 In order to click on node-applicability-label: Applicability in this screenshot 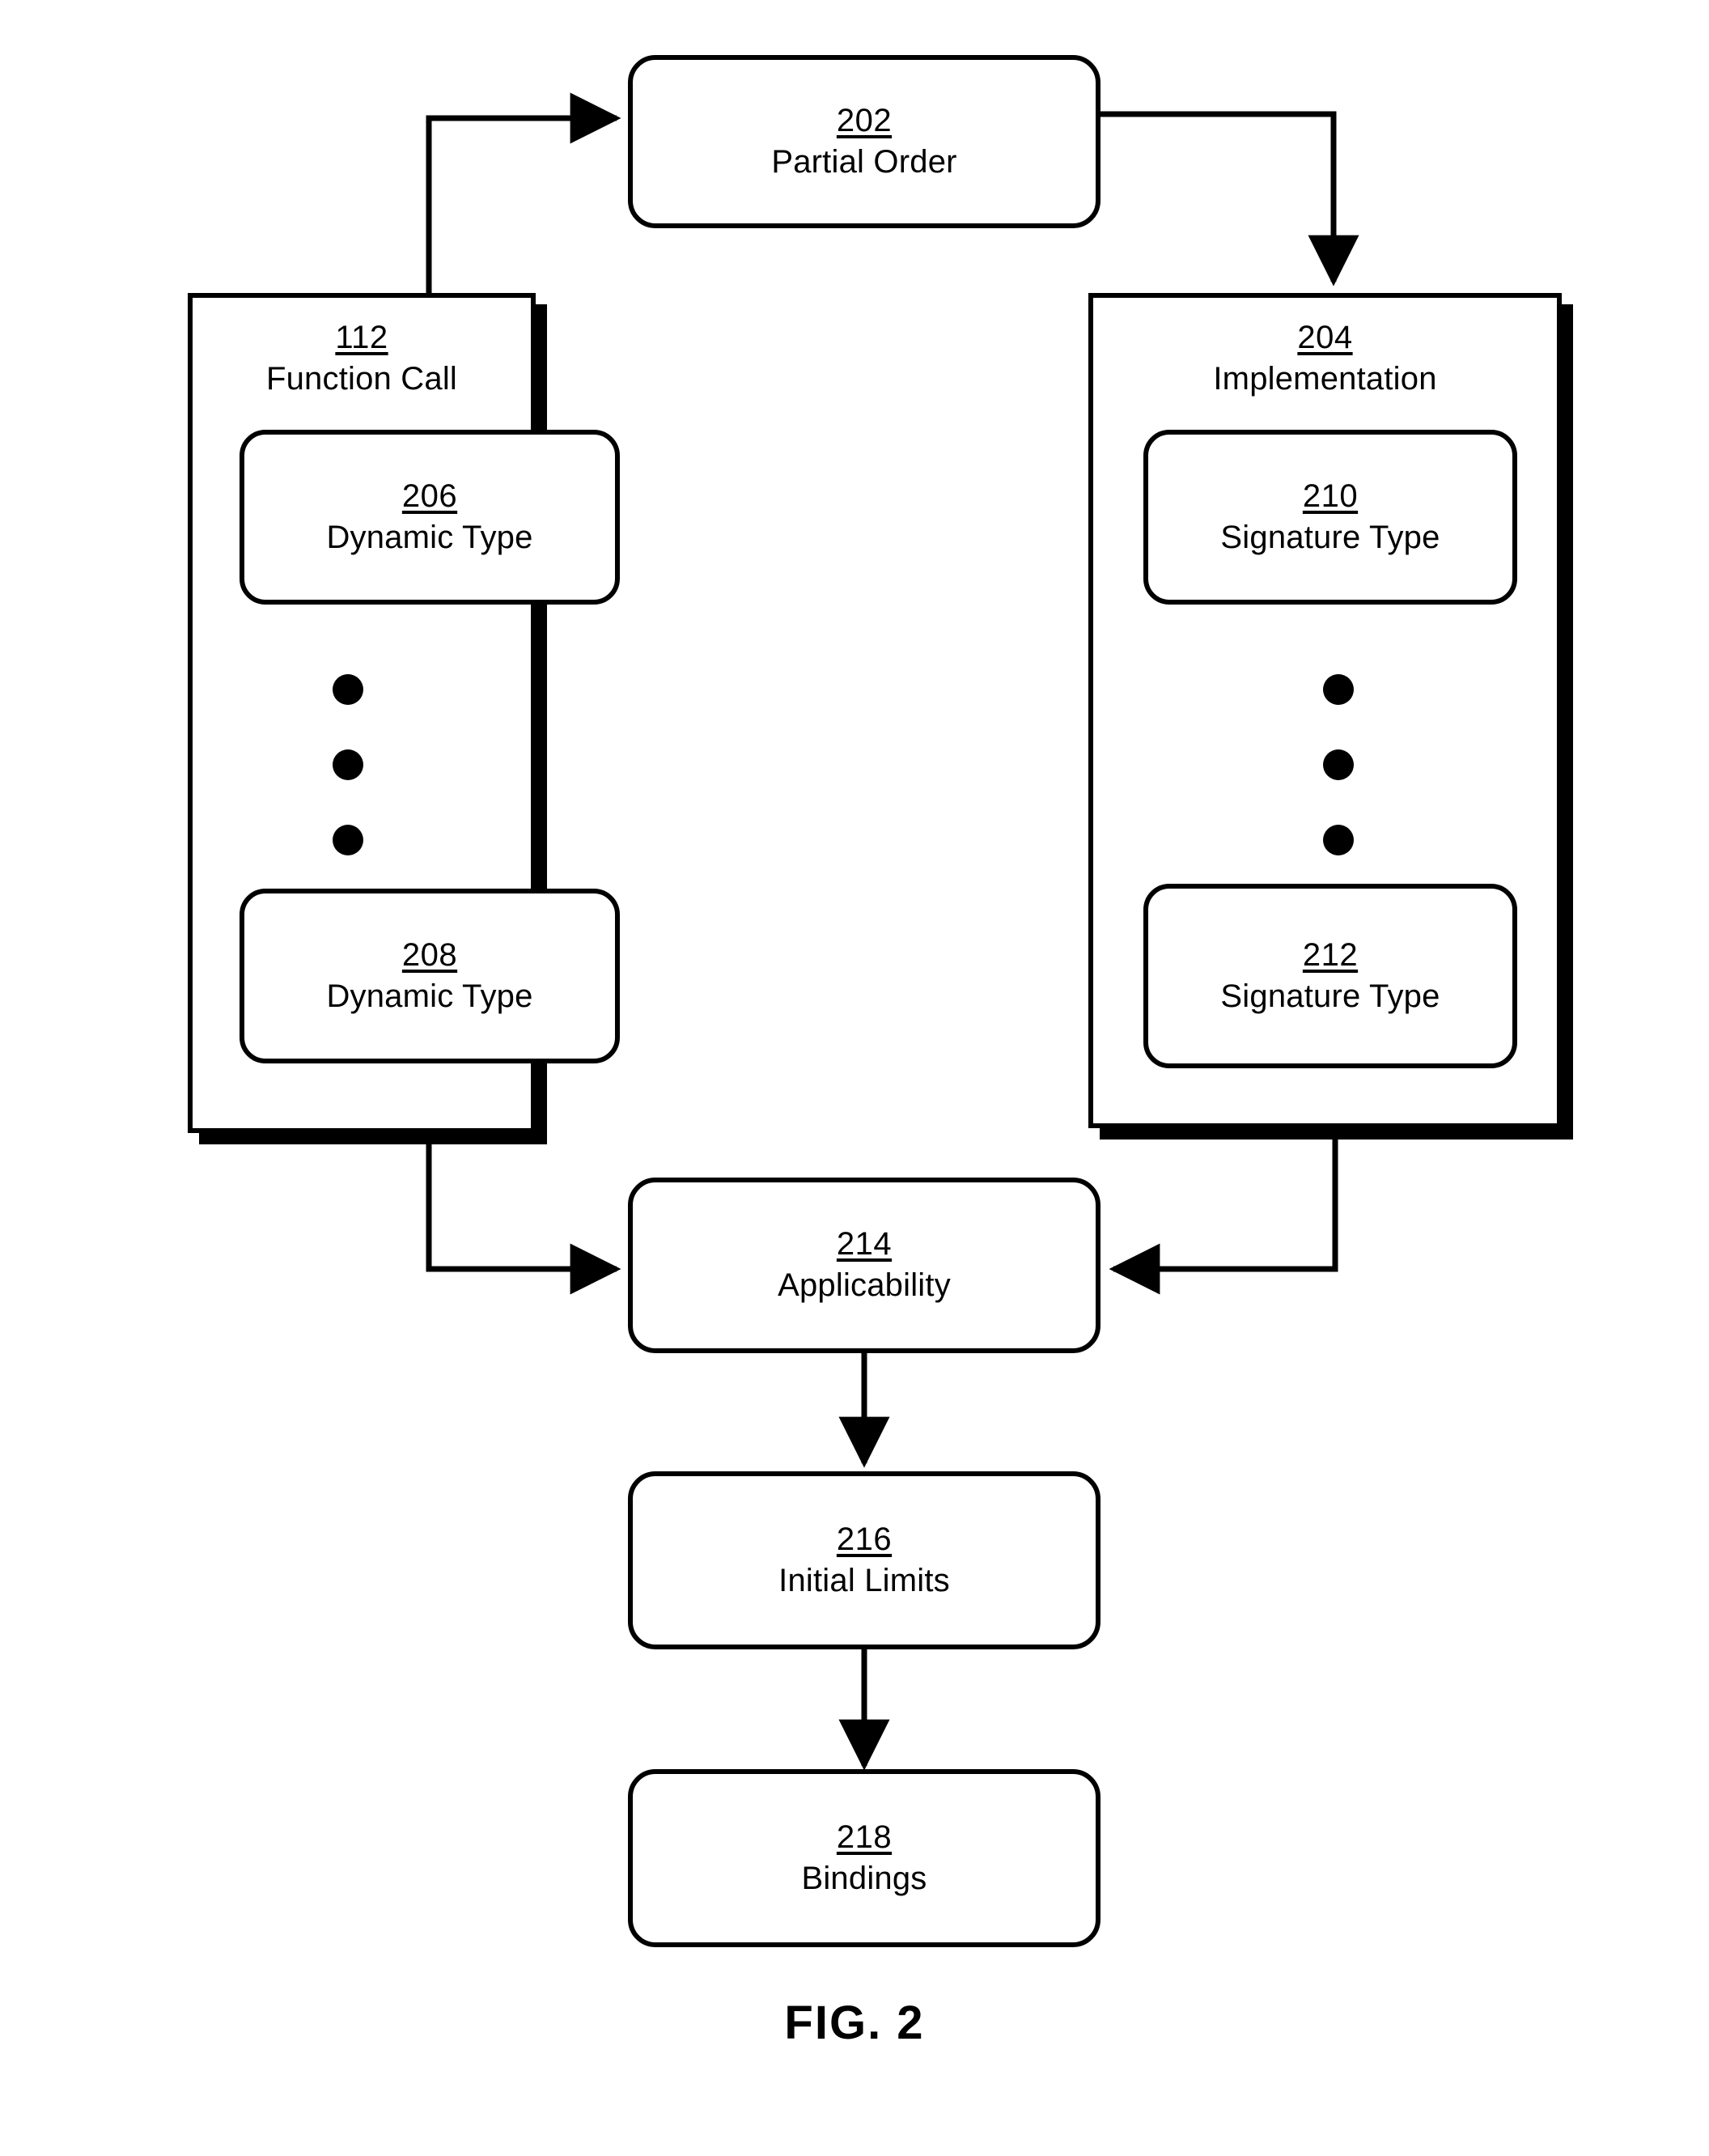, I will do `click(864, 1285)`.